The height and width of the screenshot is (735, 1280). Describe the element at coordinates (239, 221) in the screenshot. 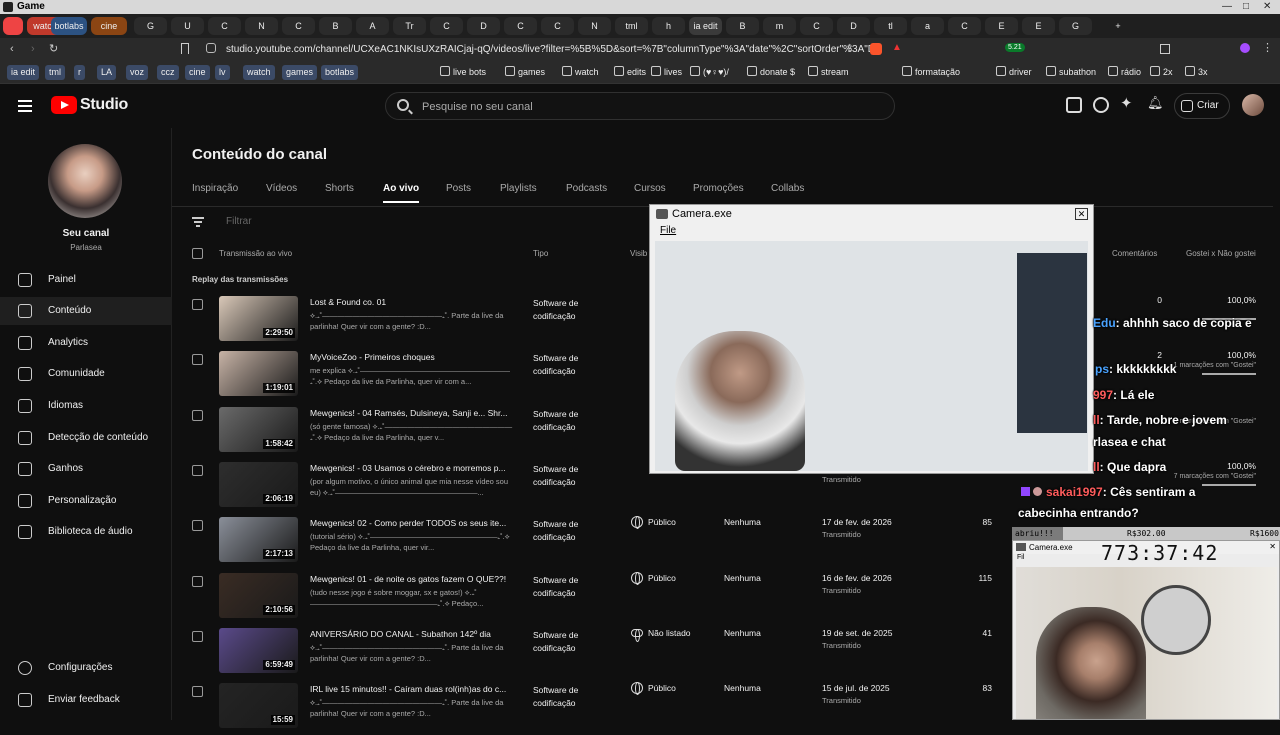

I see `filter-input: Filtrar` at that location.